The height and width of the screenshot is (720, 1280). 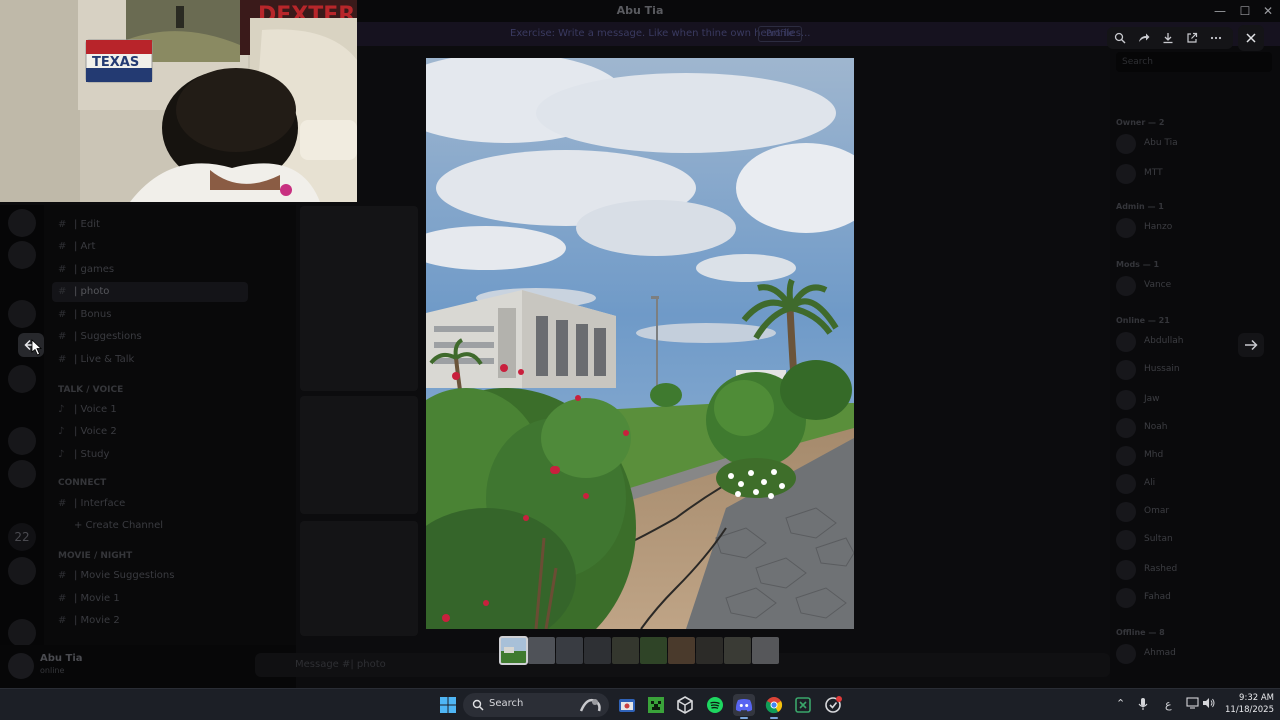 What do you see at coordinates (1120, 703) in the screenshot?
I see `chevron-up-icon: ⌃` at bounding box center [1120, 703].